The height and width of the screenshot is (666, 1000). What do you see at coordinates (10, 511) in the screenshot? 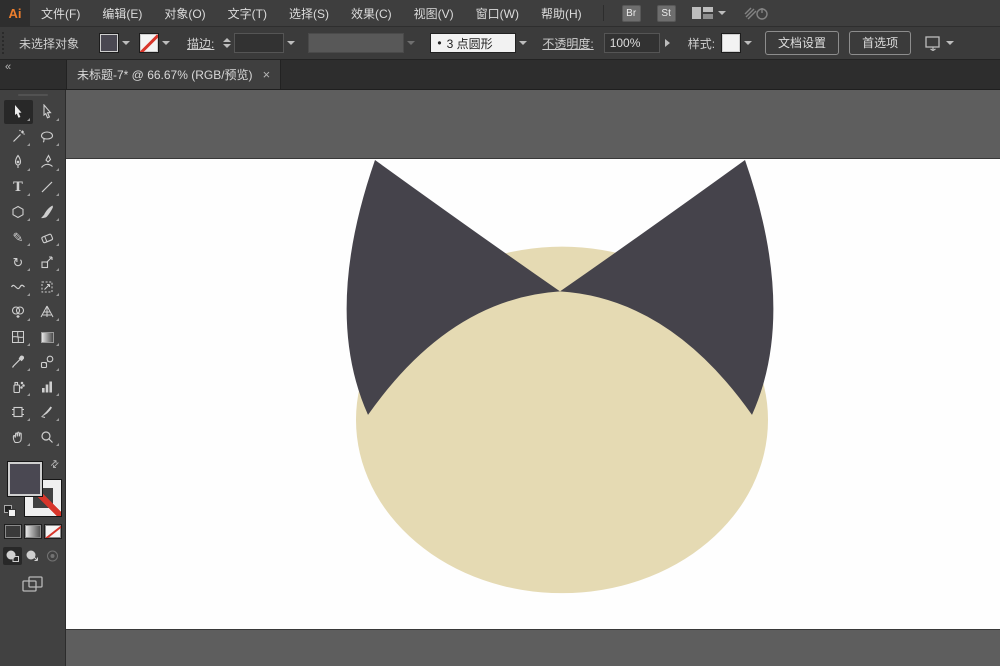
I see `default-fill-stroke-icon` at bounding box center [10, 511].